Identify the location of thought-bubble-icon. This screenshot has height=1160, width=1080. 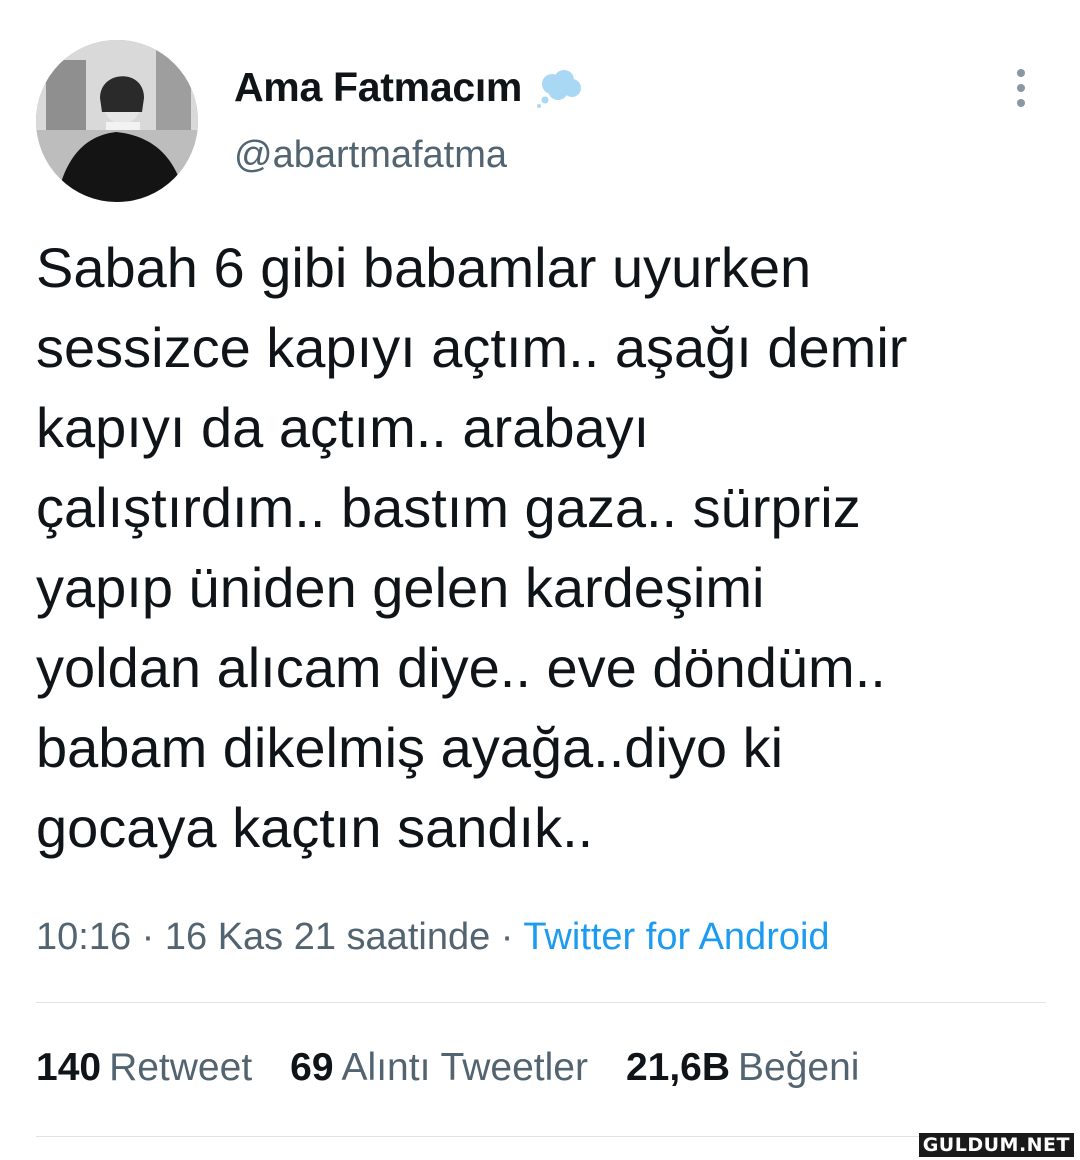
(559, 88).